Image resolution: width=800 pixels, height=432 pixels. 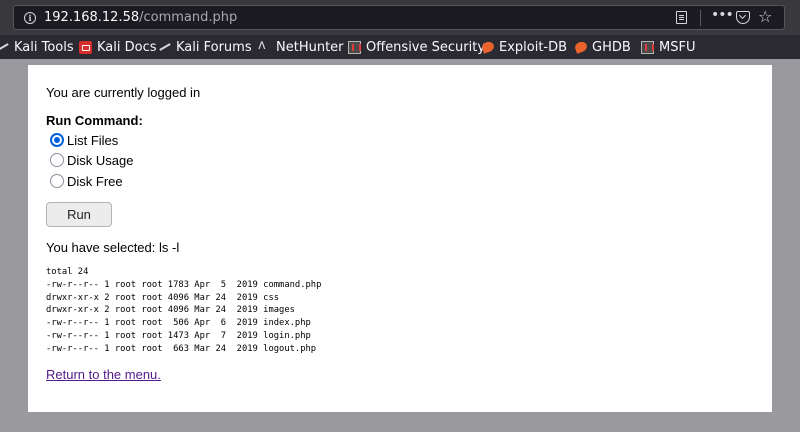 I want to click on url-bar: i 192.168.12.58/command.php ••• ☆, so click(x=399, y=17).